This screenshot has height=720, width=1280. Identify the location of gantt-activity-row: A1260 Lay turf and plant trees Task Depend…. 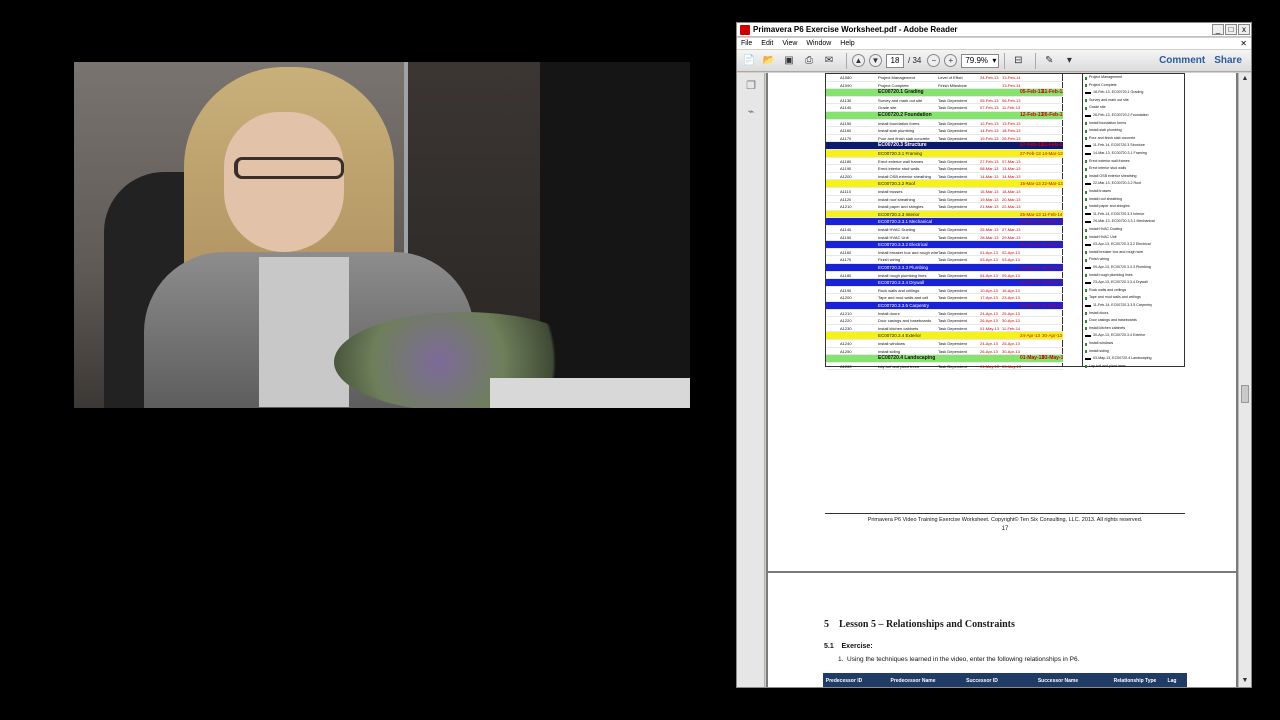
(944, 367).